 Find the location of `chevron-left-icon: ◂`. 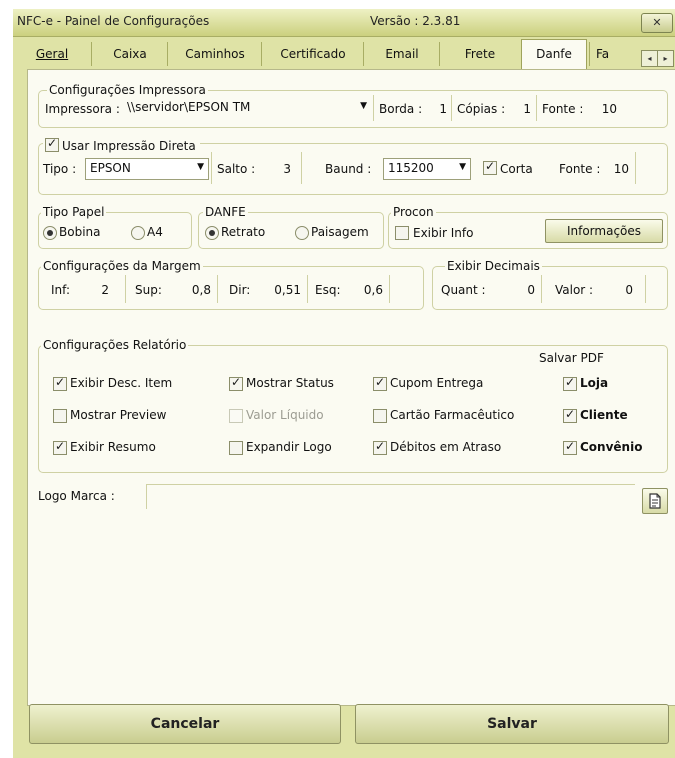

chevron-left-icon: ◂ is located at coordinates (649, 58).